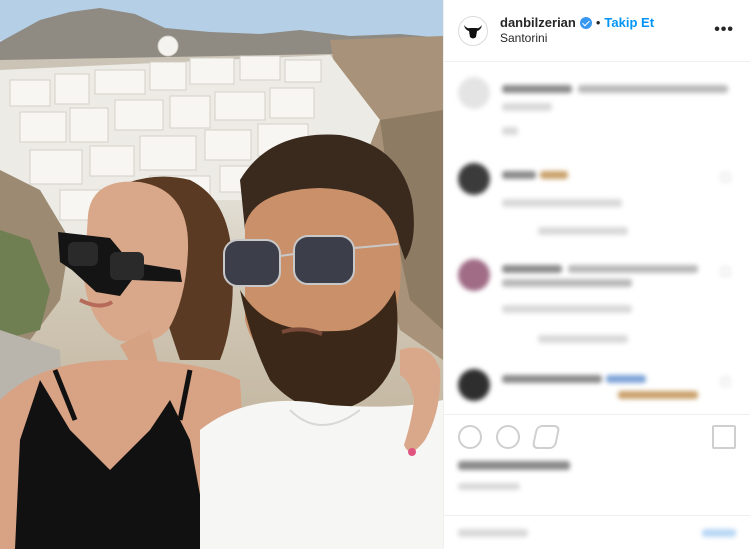 The image size is (750, 549). I want to click on header-text: danbilzerian • Takip Et Santorini, so click(577, 30).